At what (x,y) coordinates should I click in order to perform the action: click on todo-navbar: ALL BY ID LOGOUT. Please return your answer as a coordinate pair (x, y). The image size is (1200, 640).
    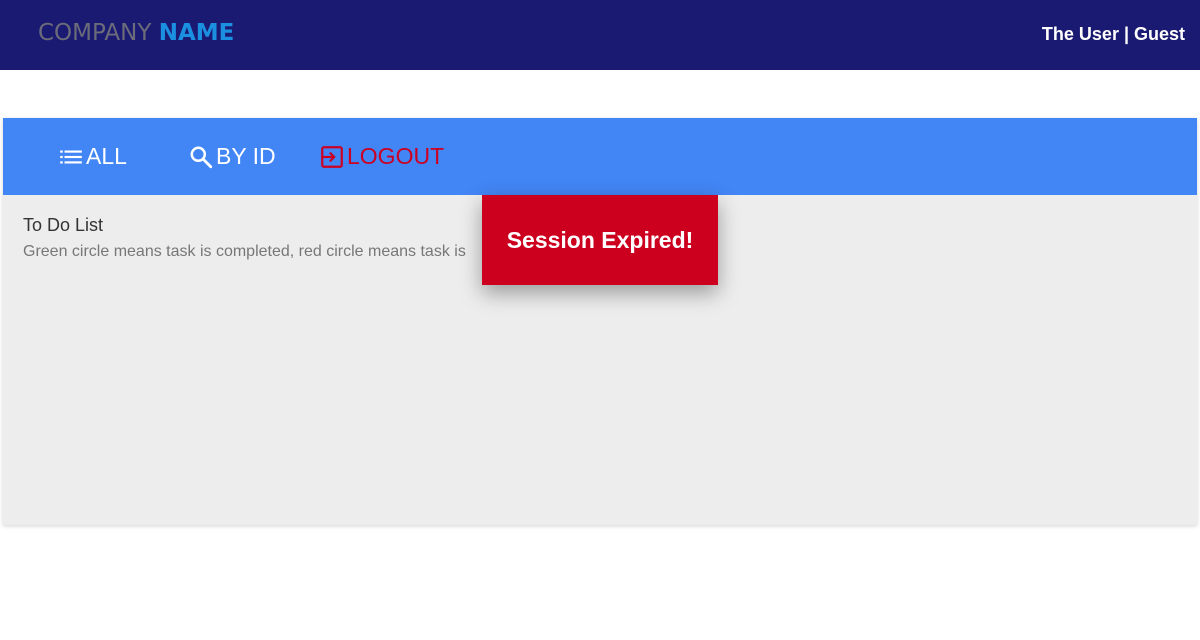
    Looking at the image, I should click on (600, 156).